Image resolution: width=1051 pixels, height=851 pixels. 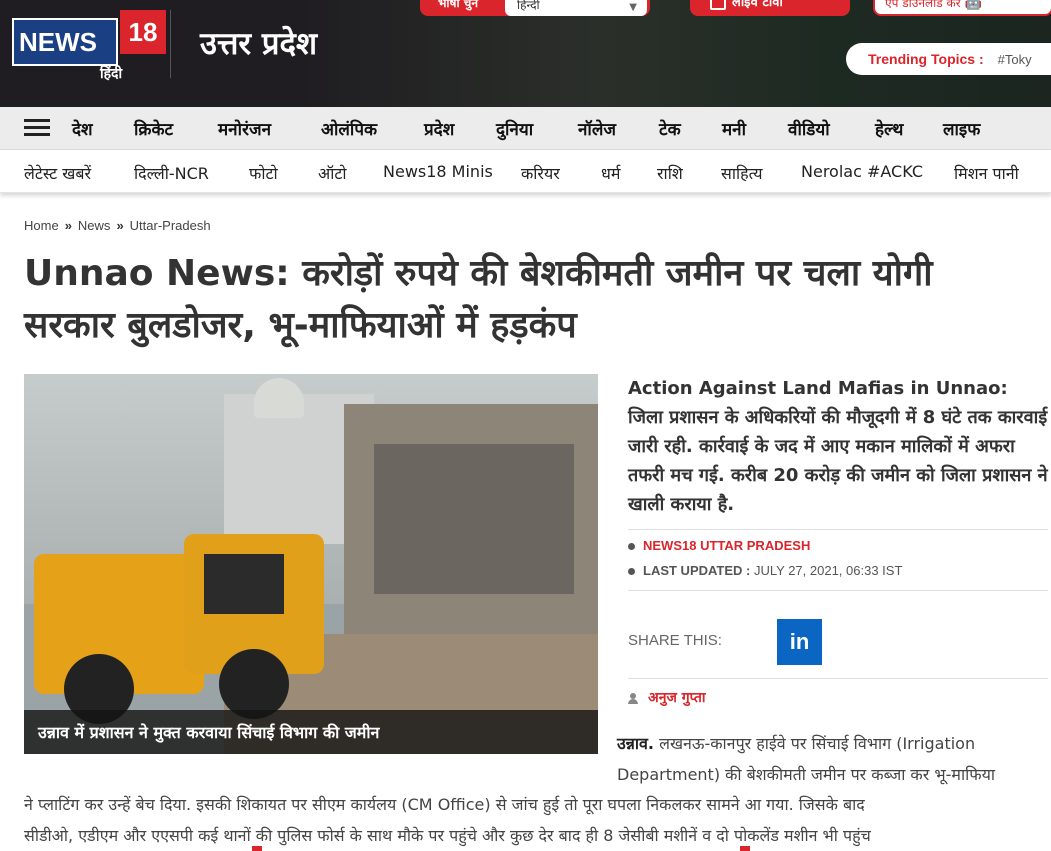 What do you see at coordinates (862, 171) in the screenshot?
I see `nav2-item-nerolac: Nerolac #ACKC` at bounding box center [862, 171].